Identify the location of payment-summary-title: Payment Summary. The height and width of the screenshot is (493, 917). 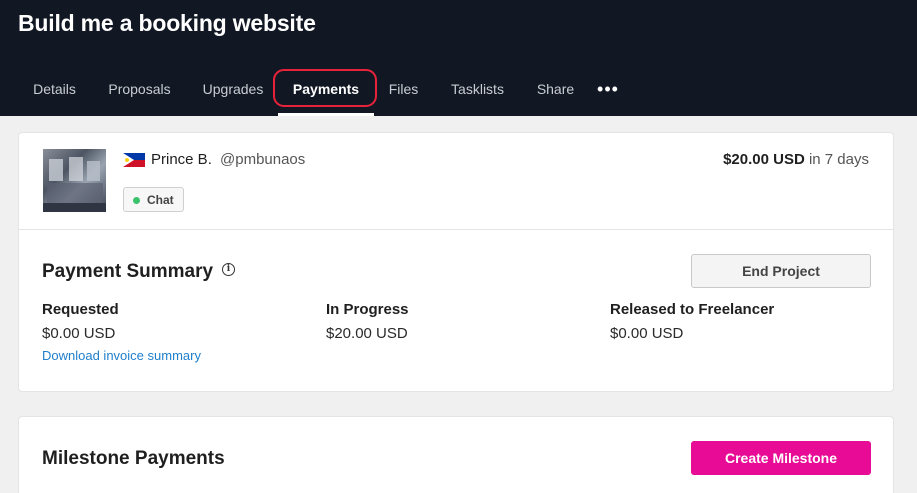
(128, 271).